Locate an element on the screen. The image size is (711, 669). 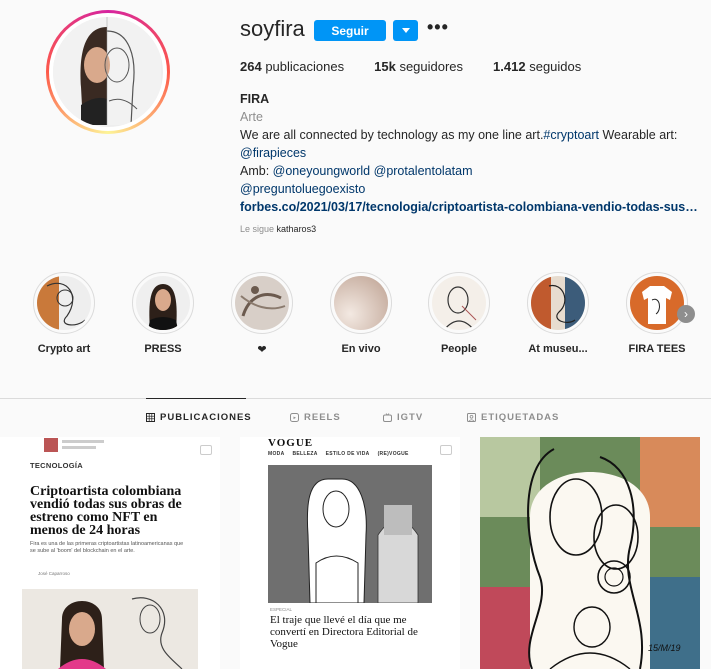
artwork-image is located at coordinates (590, 553).